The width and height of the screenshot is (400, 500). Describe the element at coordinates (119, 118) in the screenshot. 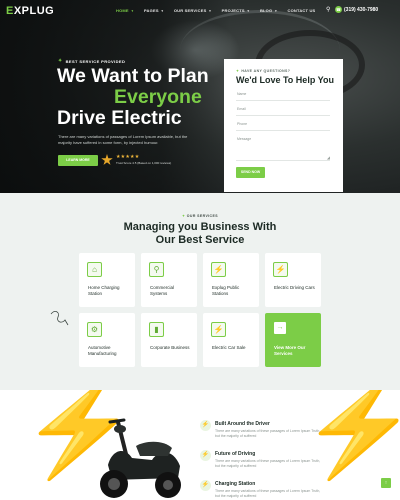

I see `hero-title-line-3: Drive Electric` at that location.